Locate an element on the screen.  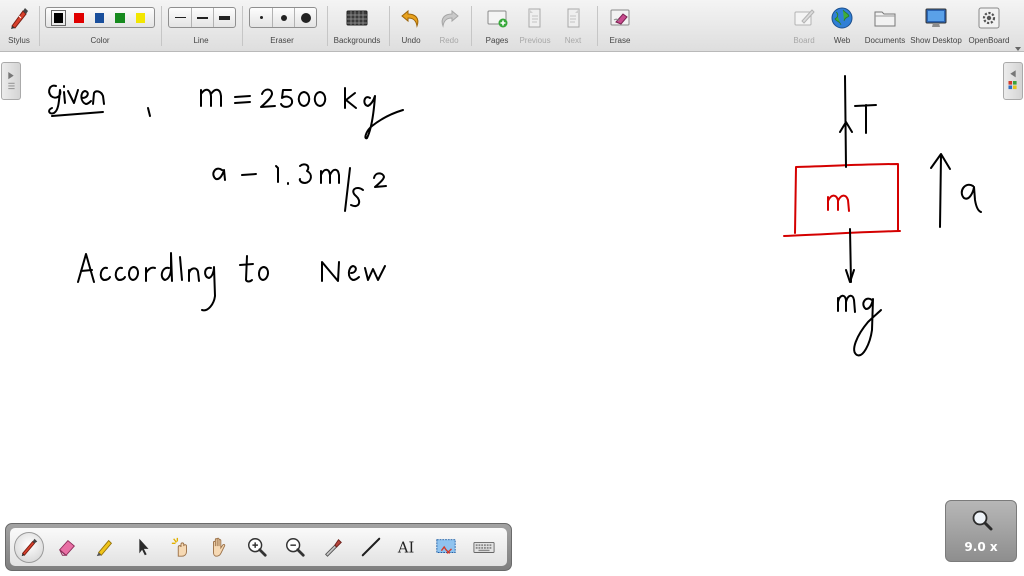
text-icon: AI is located at coordinates (405, 548).